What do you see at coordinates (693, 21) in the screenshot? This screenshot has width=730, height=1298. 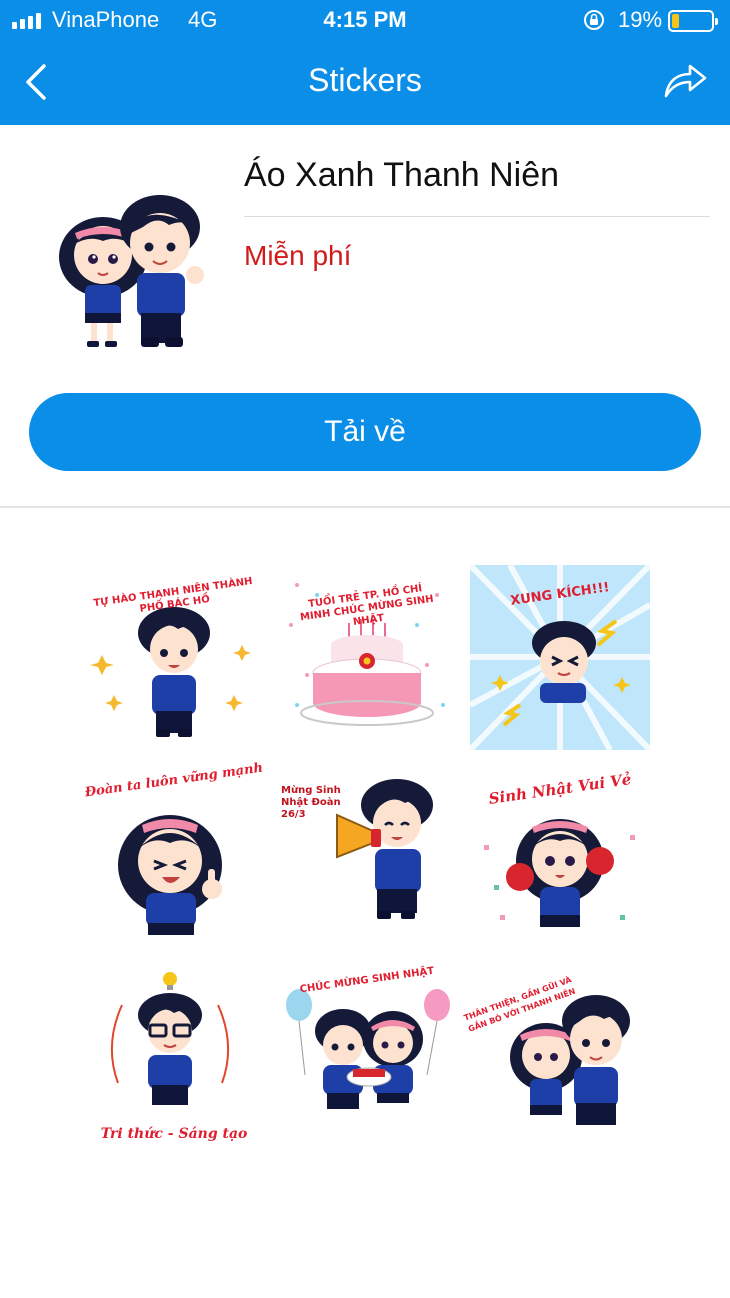 I see `battery-icon` at bounding box center [693, 21].